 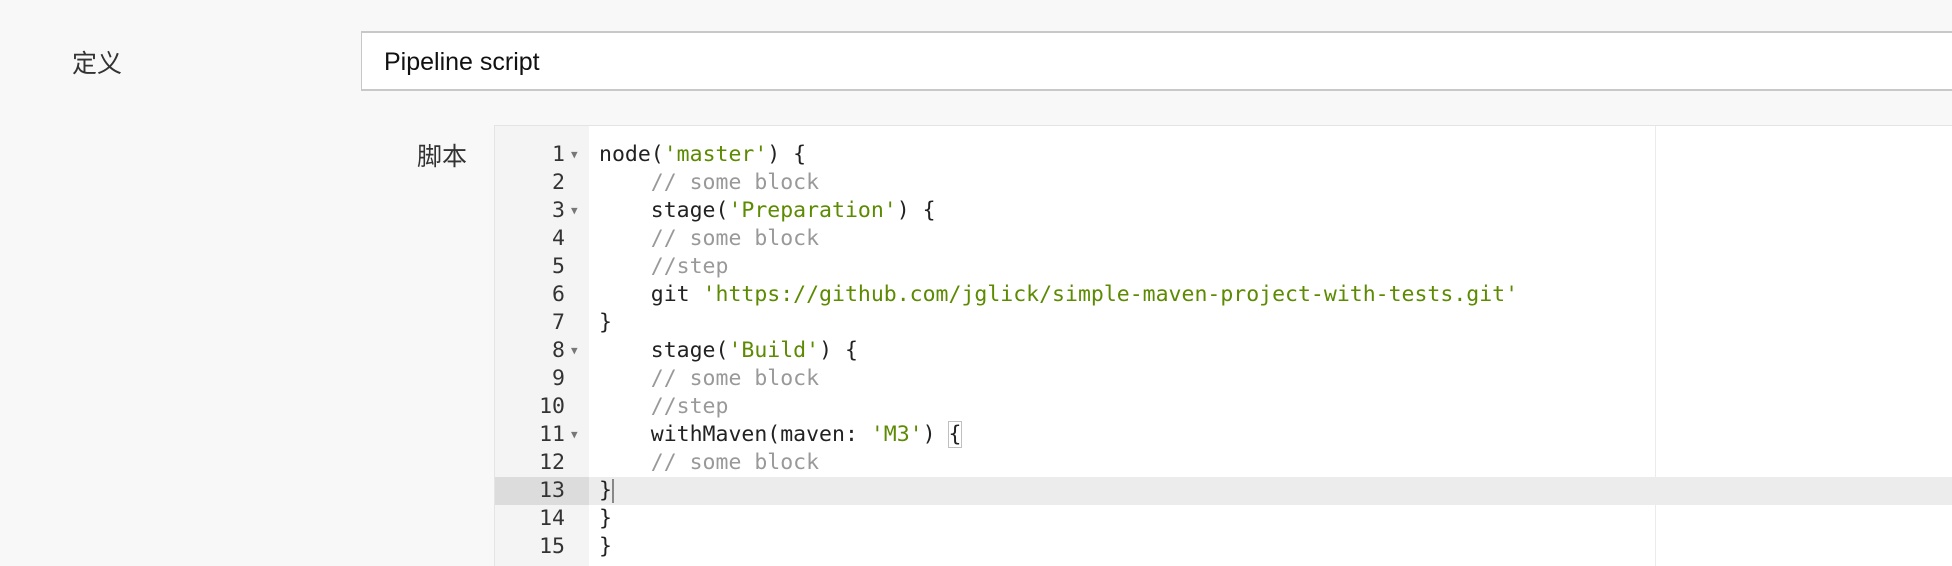 I want to click on code-token-string: 'Build', so click(x=774, y=350).